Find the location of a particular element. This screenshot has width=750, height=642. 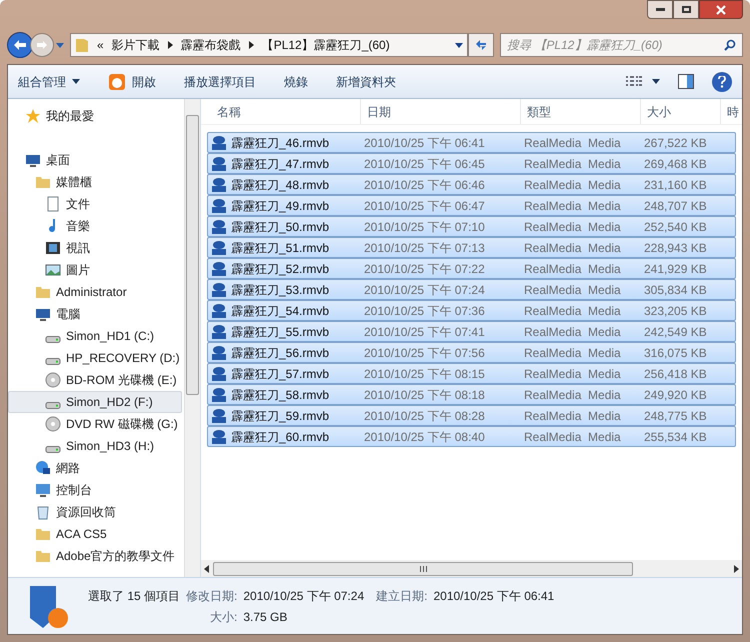

column-header: 大小 is located at coordinates (681, 111).